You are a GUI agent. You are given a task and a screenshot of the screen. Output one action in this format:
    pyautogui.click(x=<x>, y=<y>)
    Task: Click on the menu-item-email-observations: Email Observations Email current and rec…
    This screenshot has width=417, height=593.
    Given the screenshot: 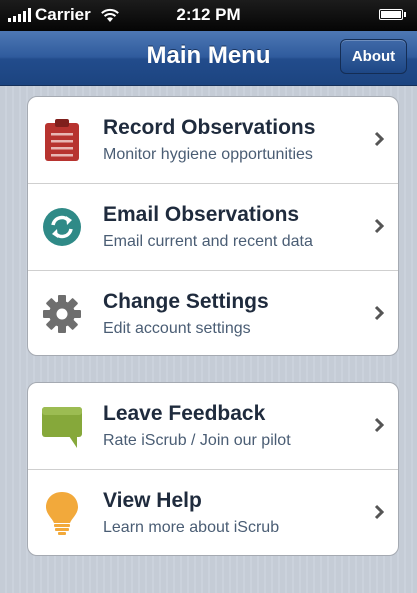 What is the action you would take?
    pyautogui.click(x=213, y=227)
    